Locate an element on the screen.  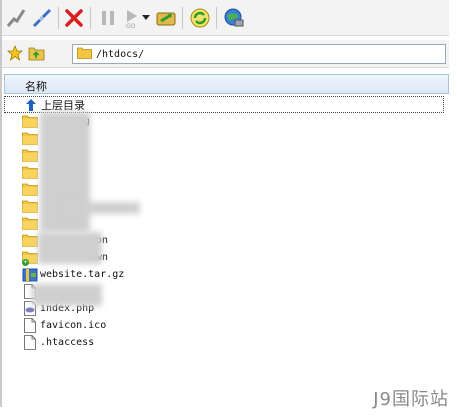
abort-icon is located at coordinates (74, 18).